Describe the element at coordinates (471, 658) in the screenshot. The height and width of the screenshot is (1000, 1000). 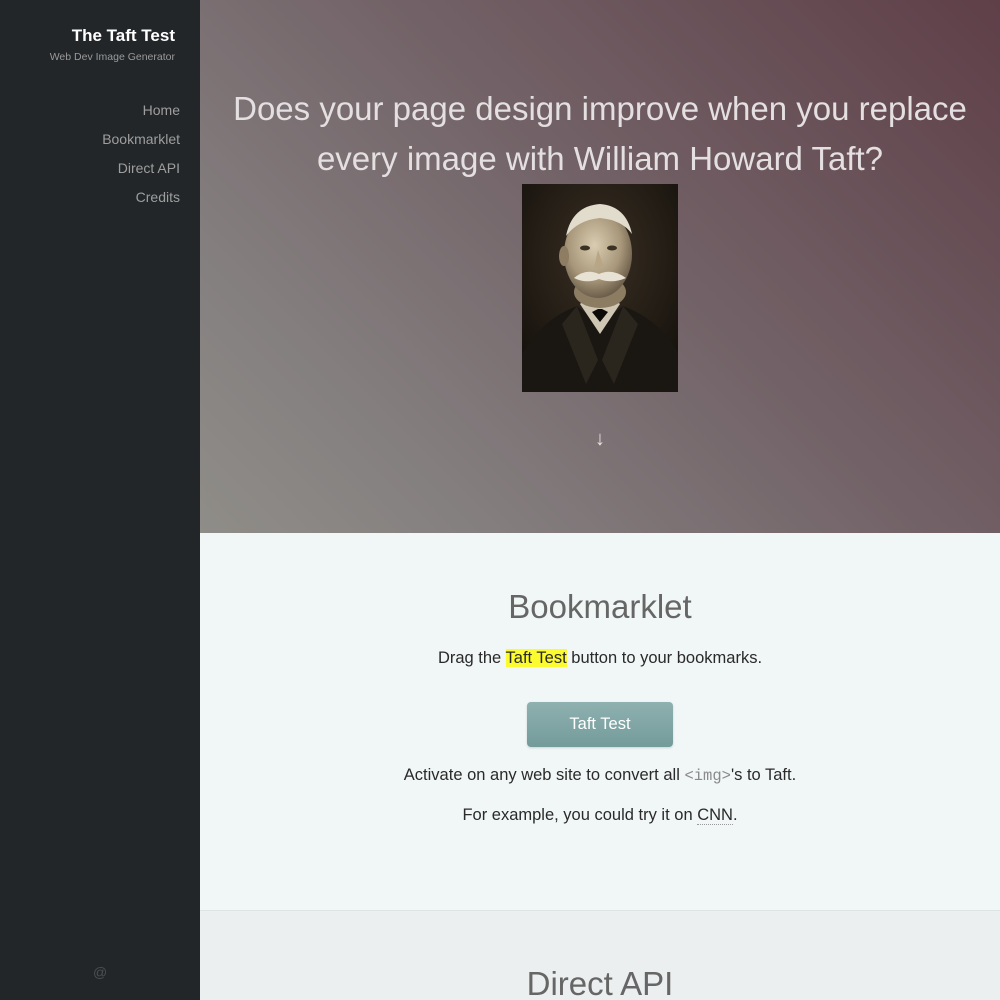
I see `drag-text-before: Drag the` at that location.